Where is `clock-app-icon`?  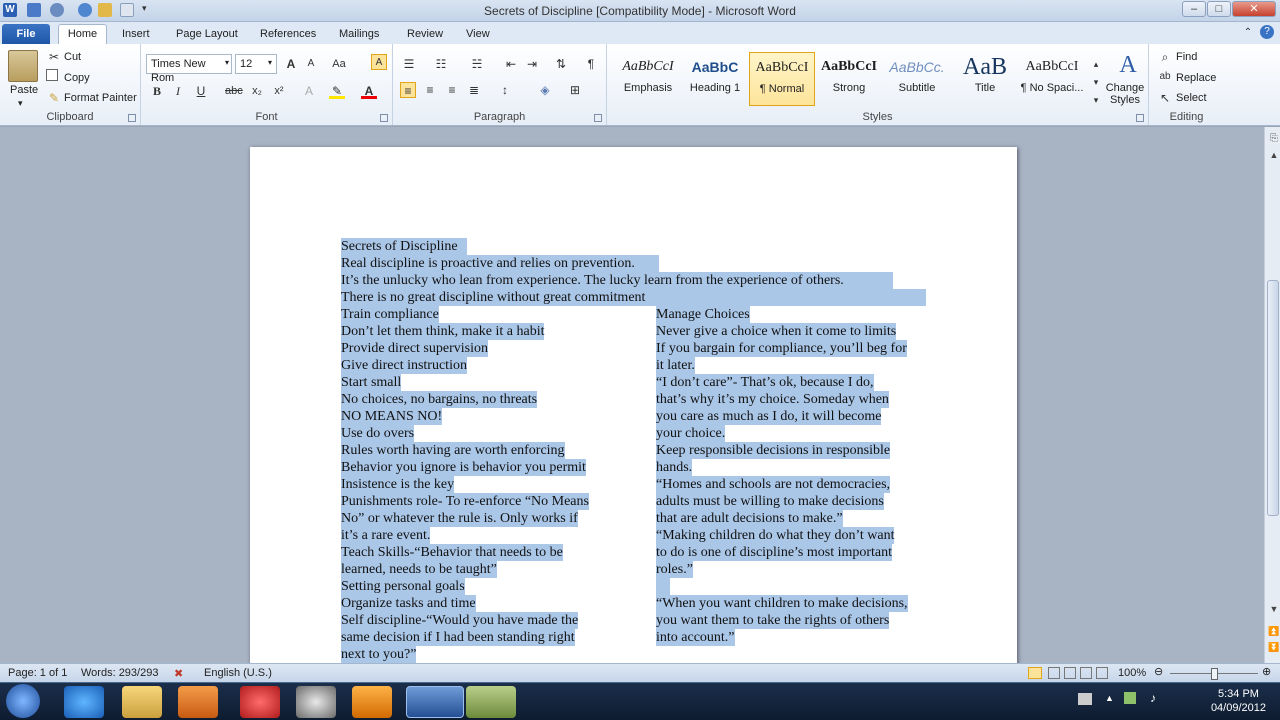
clock-app-icon is located at coordinates (316, 702).